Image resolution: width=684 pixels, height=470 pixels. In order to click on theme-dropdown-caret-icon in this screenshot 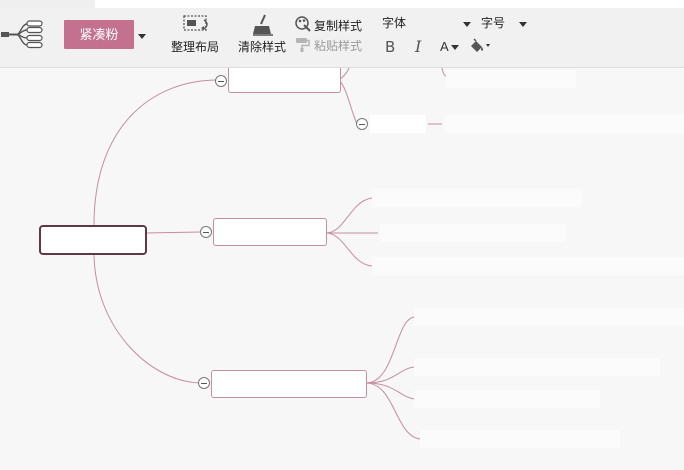, I will do `click(142, 36)`.